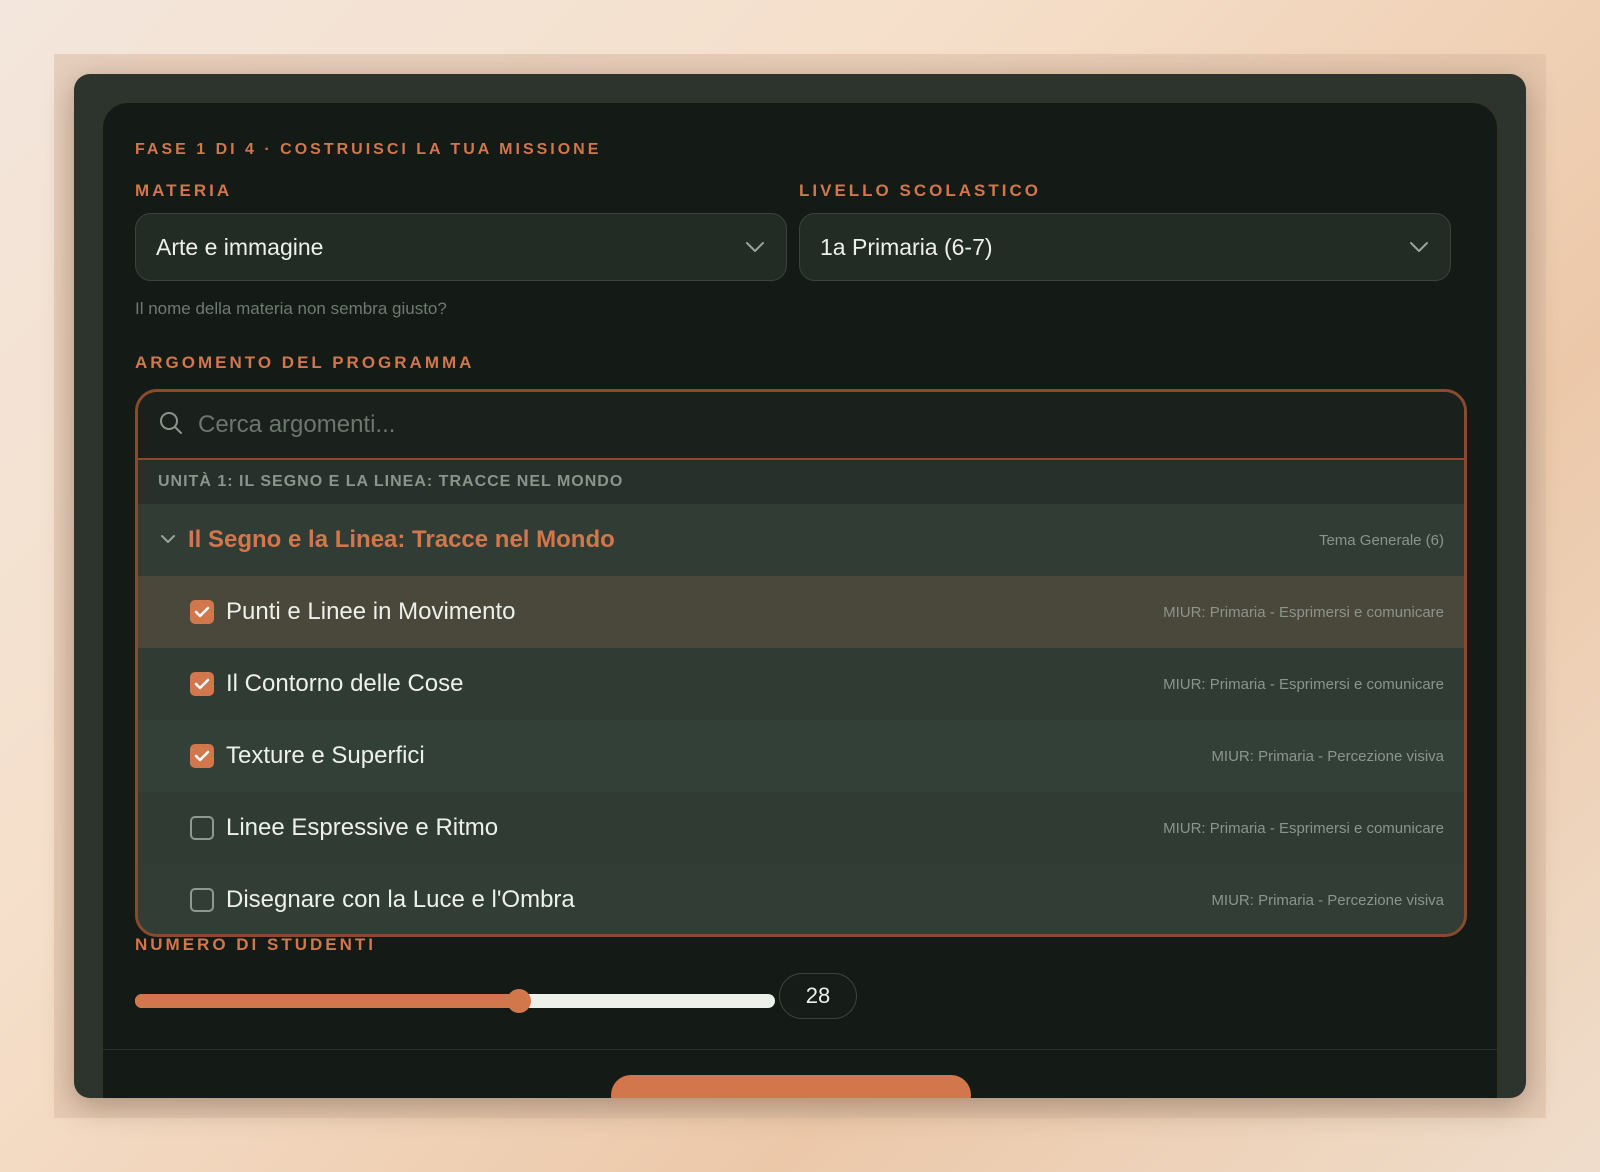 The width and height of the screenshot is (1600, 1172). What do you see at coordinates (325, 755) in the screenshot?
I see `topic-title: Texture e Superfici` at bounding box center [325, 755].